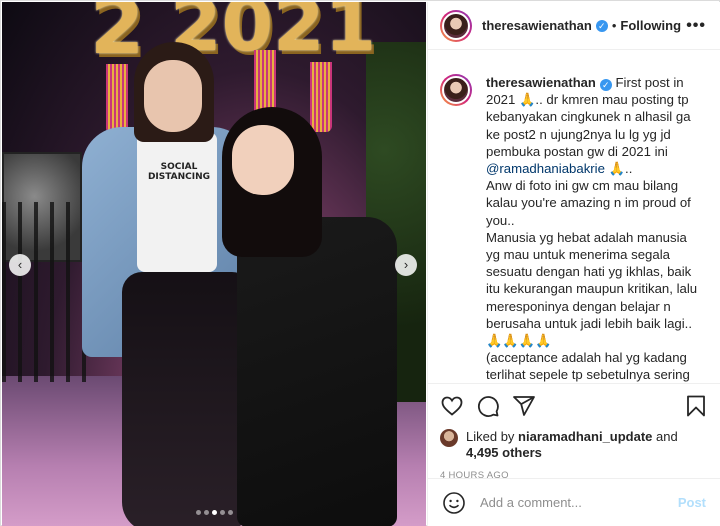 The height and width of the screenshot is (526, 720). I want to click on smiley-icon, so click(454, 503).